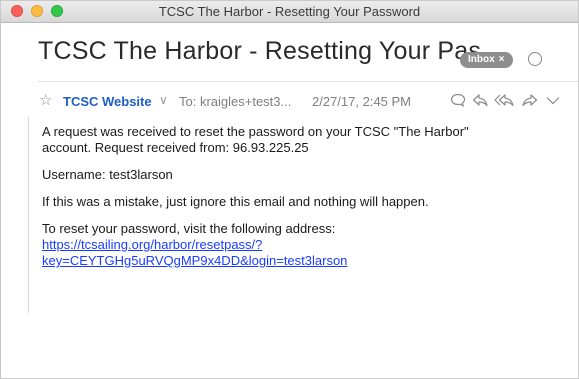 Image resolution: width=579 pixels, height=379 pixels. What do you see at coordinates (505, 100) in the screenshot?
I see `reply-all-icon` at bounding box center [505, 100].